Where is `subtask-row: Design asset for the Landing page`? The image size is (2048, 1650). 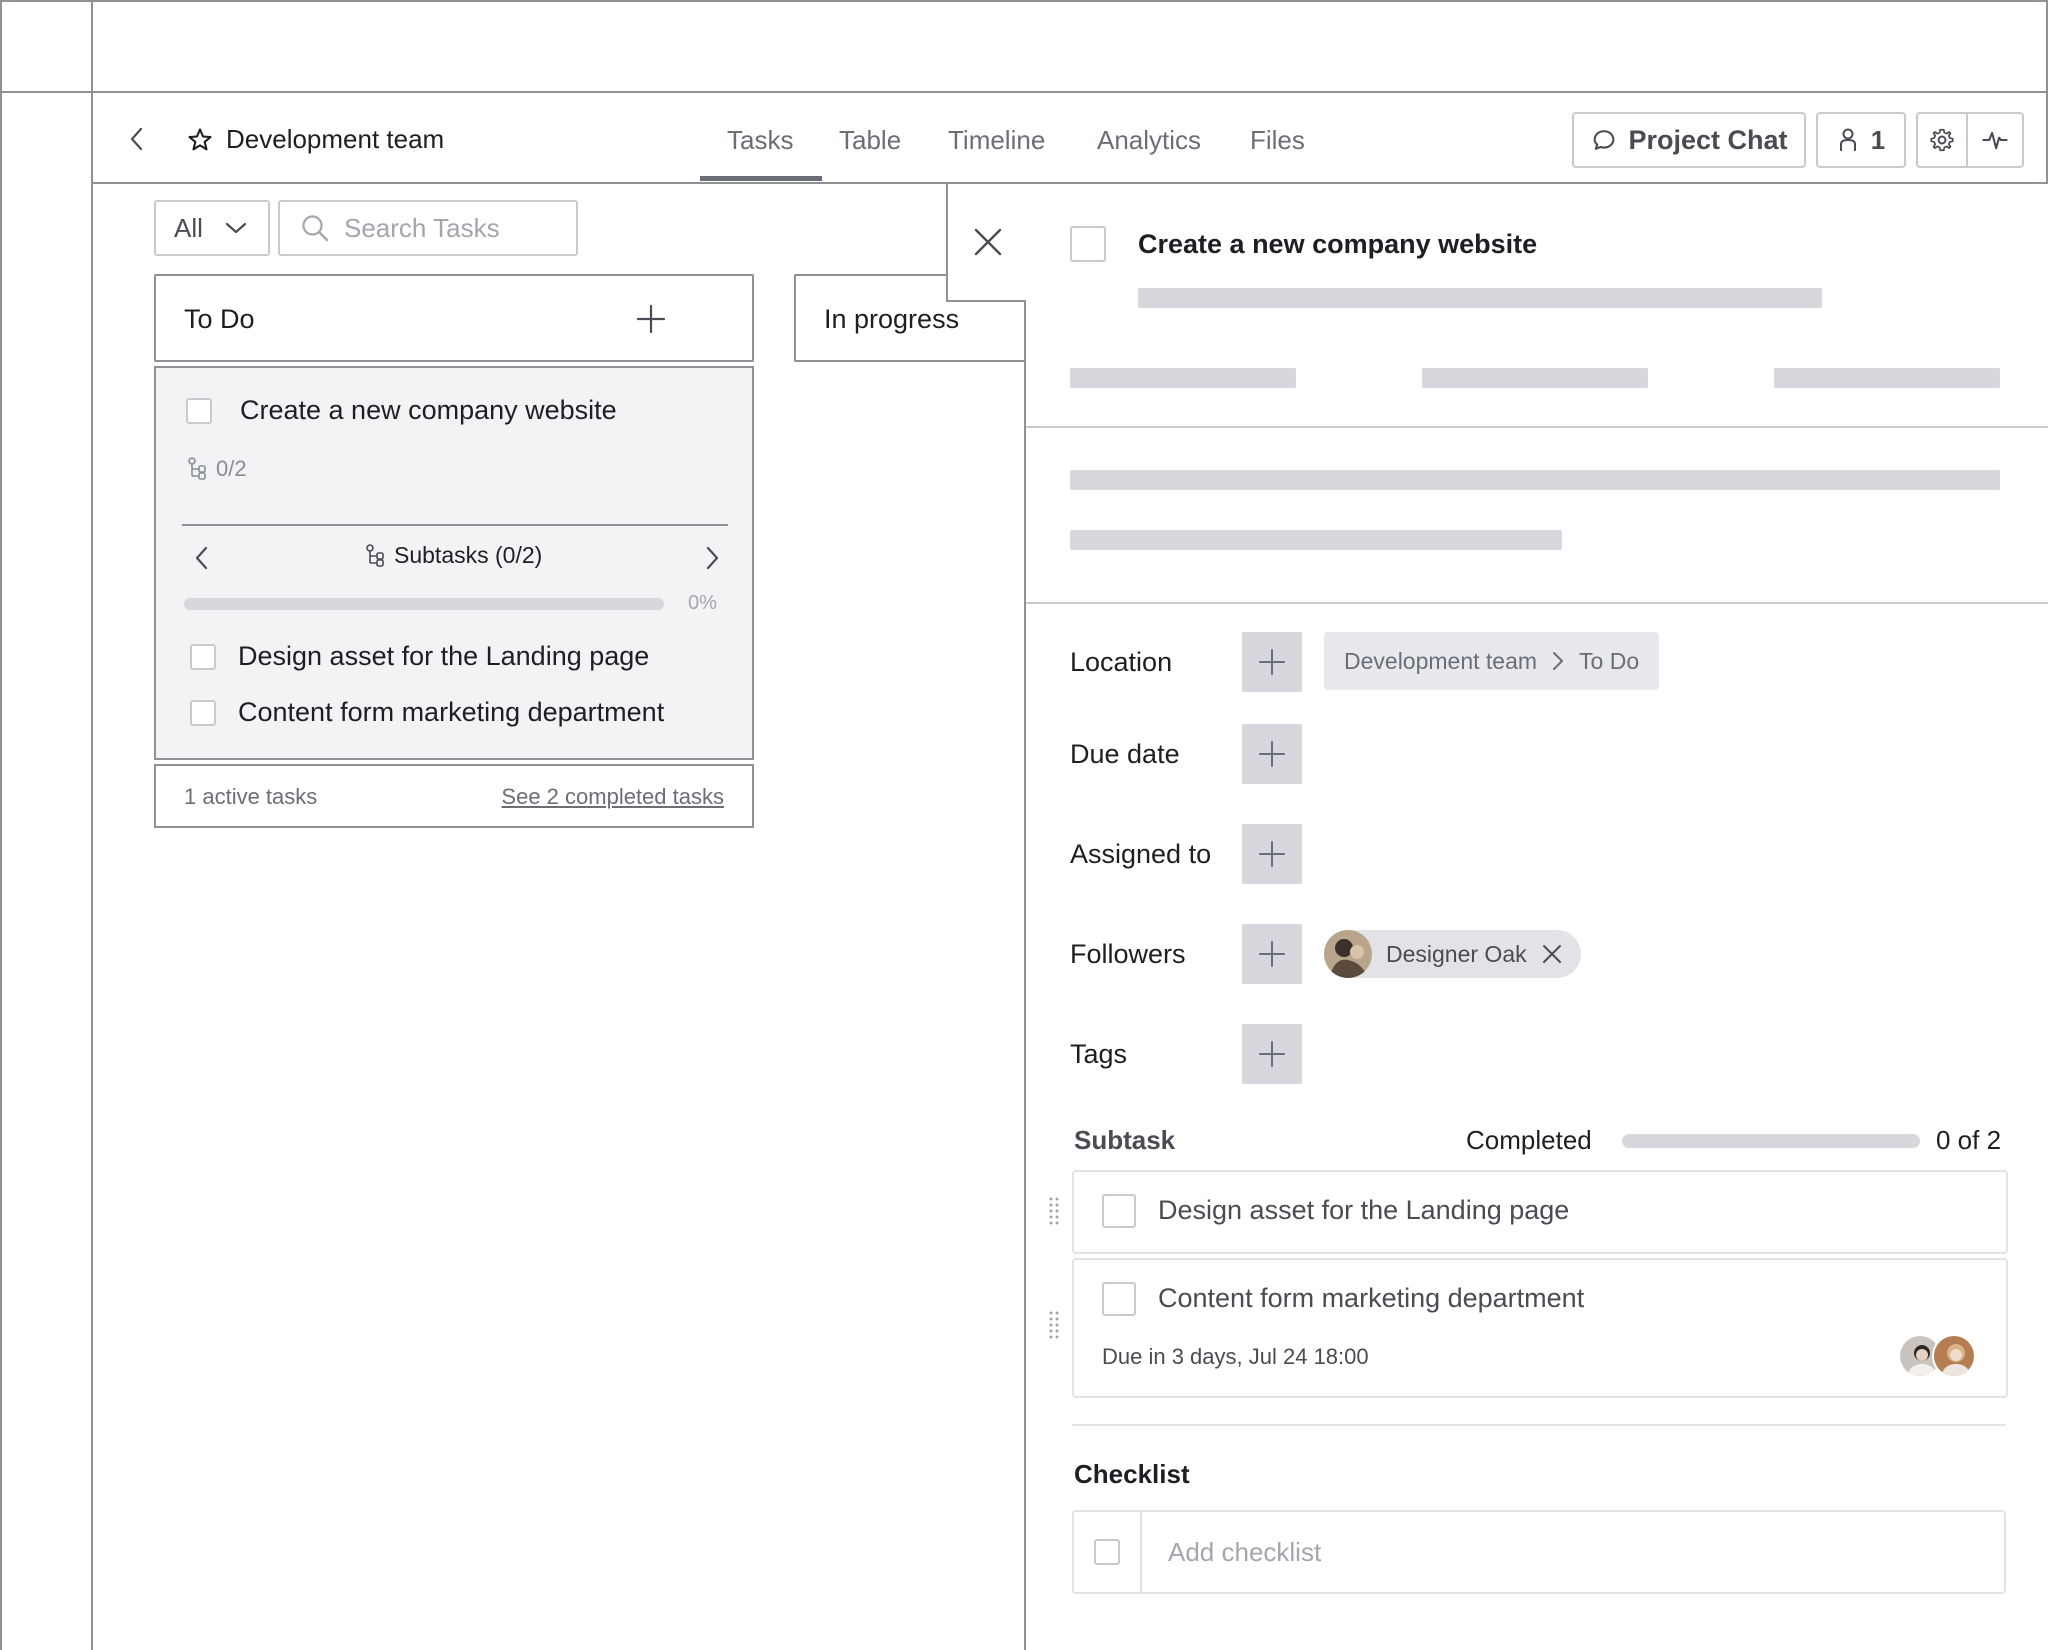
subtask-row: Design asset for the Landing page is located at coordinates (1540, 1212).